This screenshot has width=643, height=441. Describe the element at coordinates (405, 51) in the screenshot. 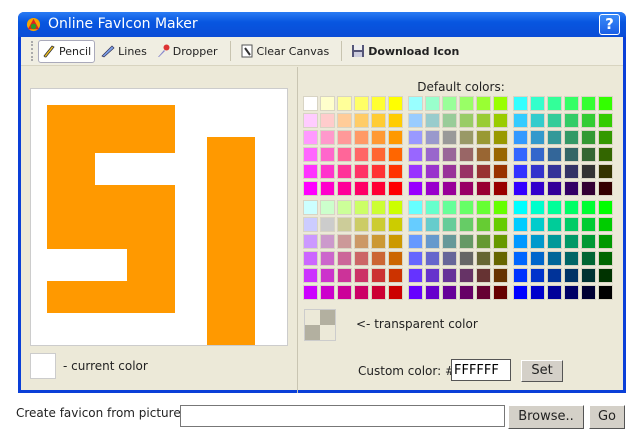

I see `download-icon-button: Download Icon` at that location.